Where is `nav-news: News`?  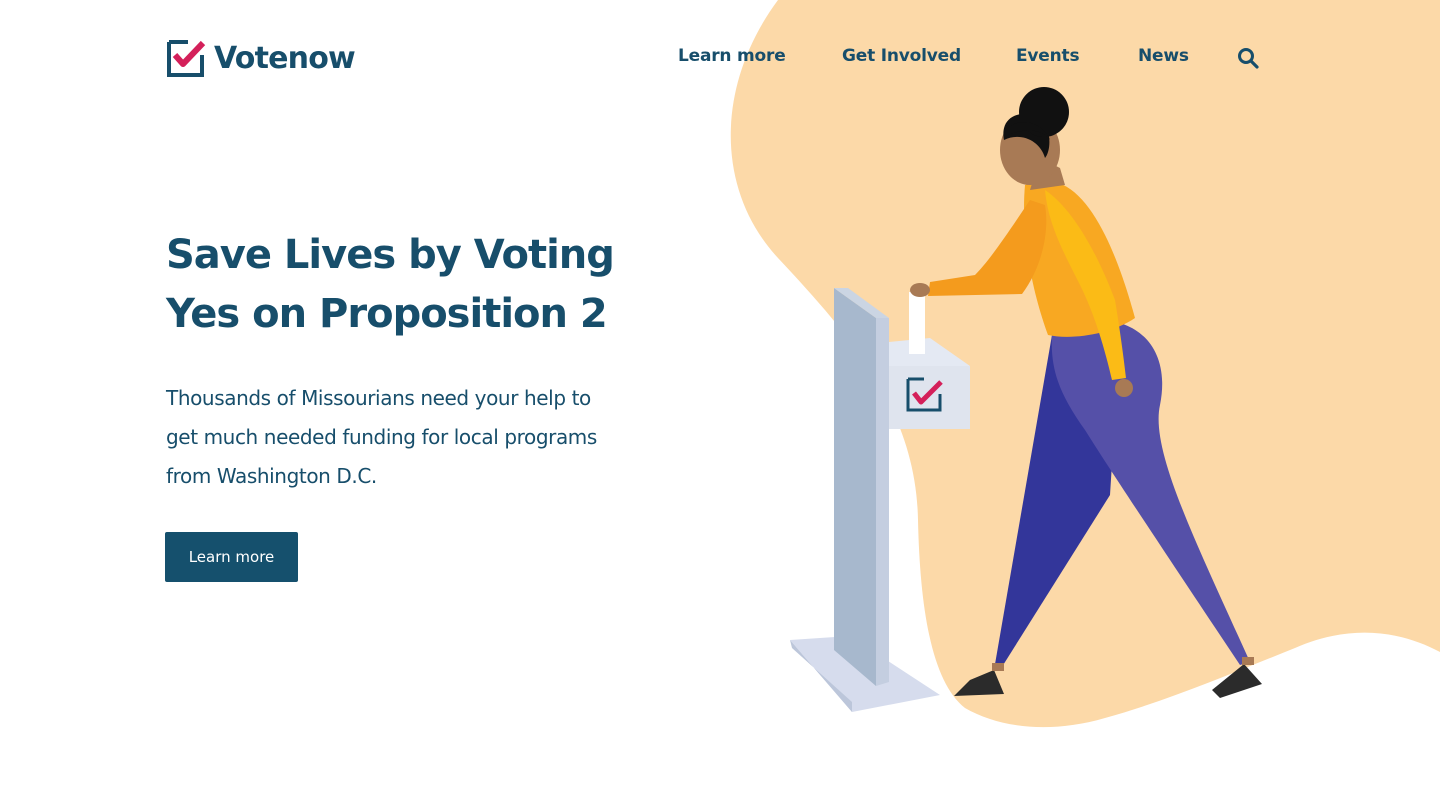 nav-news: News is located at coordinates (1163, 56).